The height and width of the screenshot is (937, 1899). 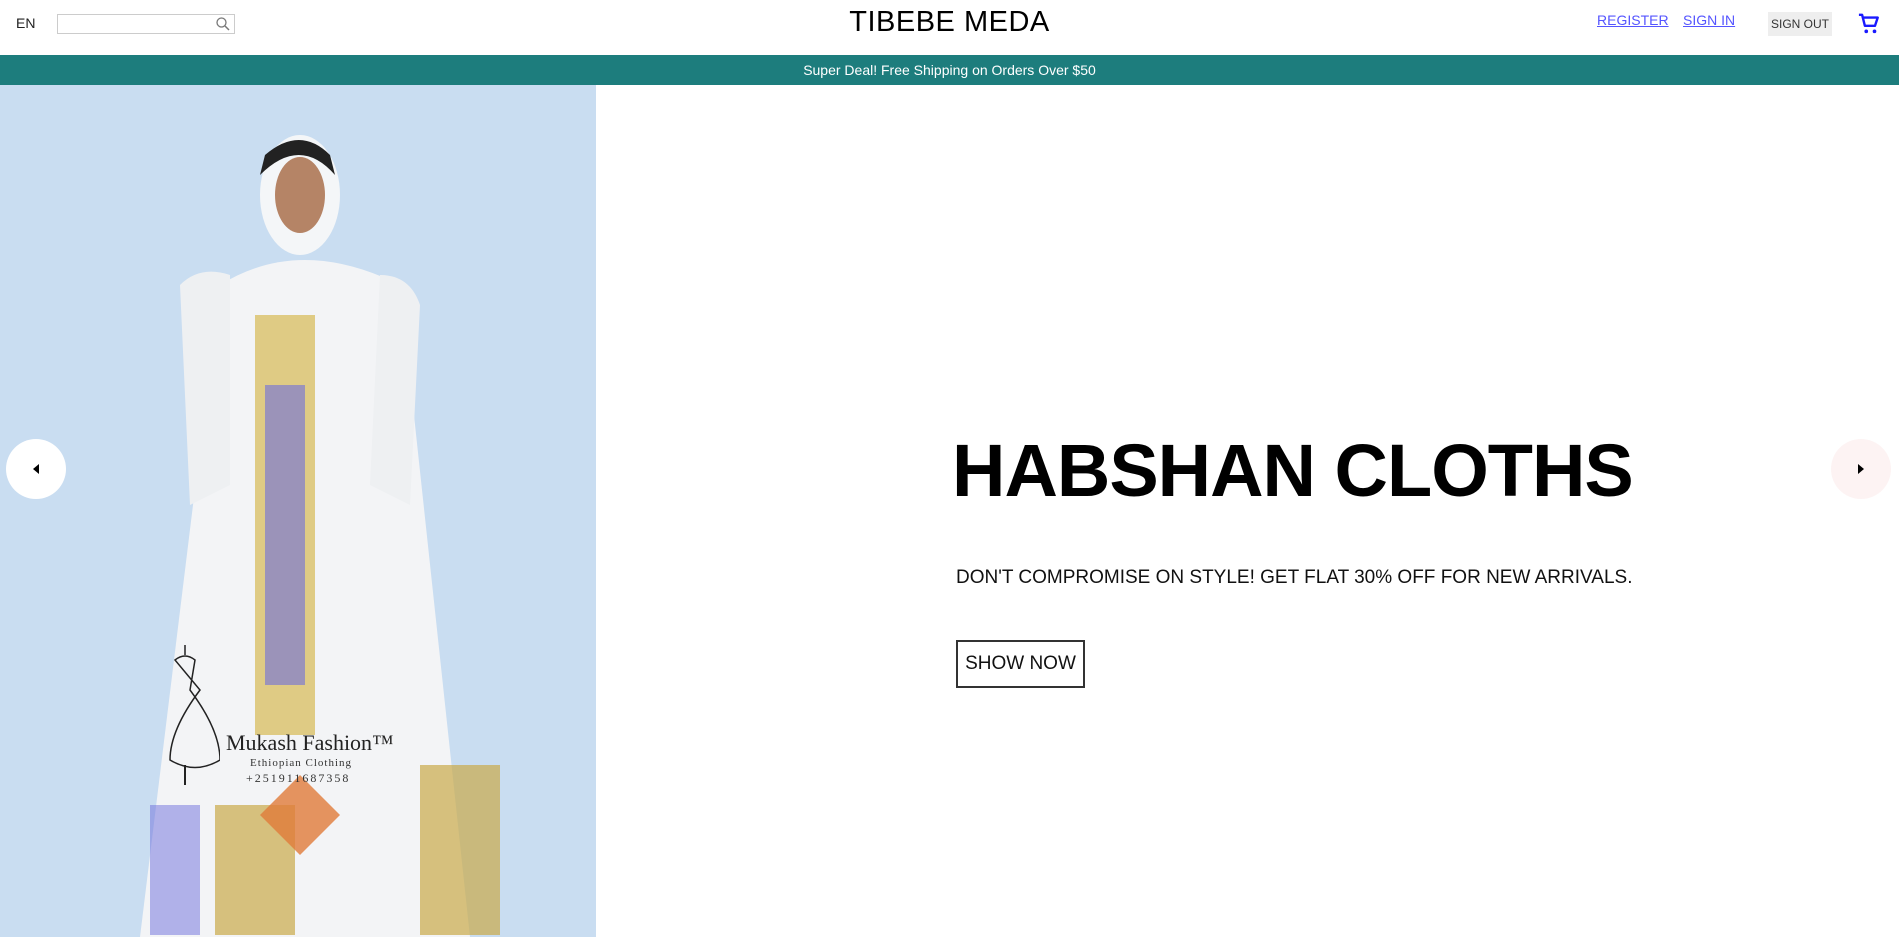 What do you see at coordinates (1633, 20) in the screenshot?
I see `register-link: REGISTER` at bounding box center [1633, 20].